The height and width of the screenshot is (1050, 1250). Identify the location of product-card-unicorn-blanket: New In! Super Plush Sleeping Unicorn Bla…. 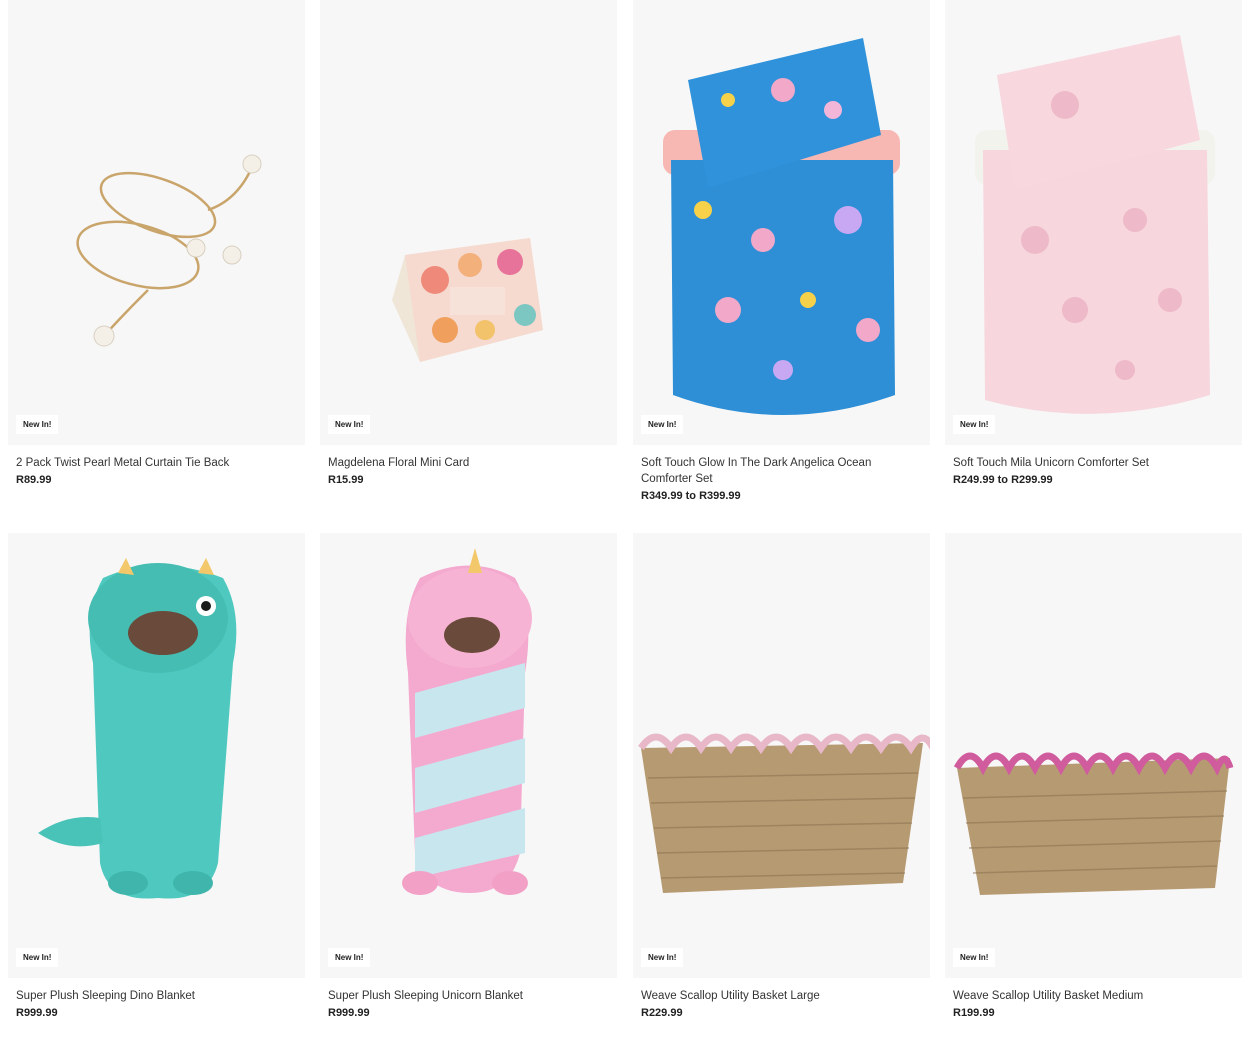
(468, 776).